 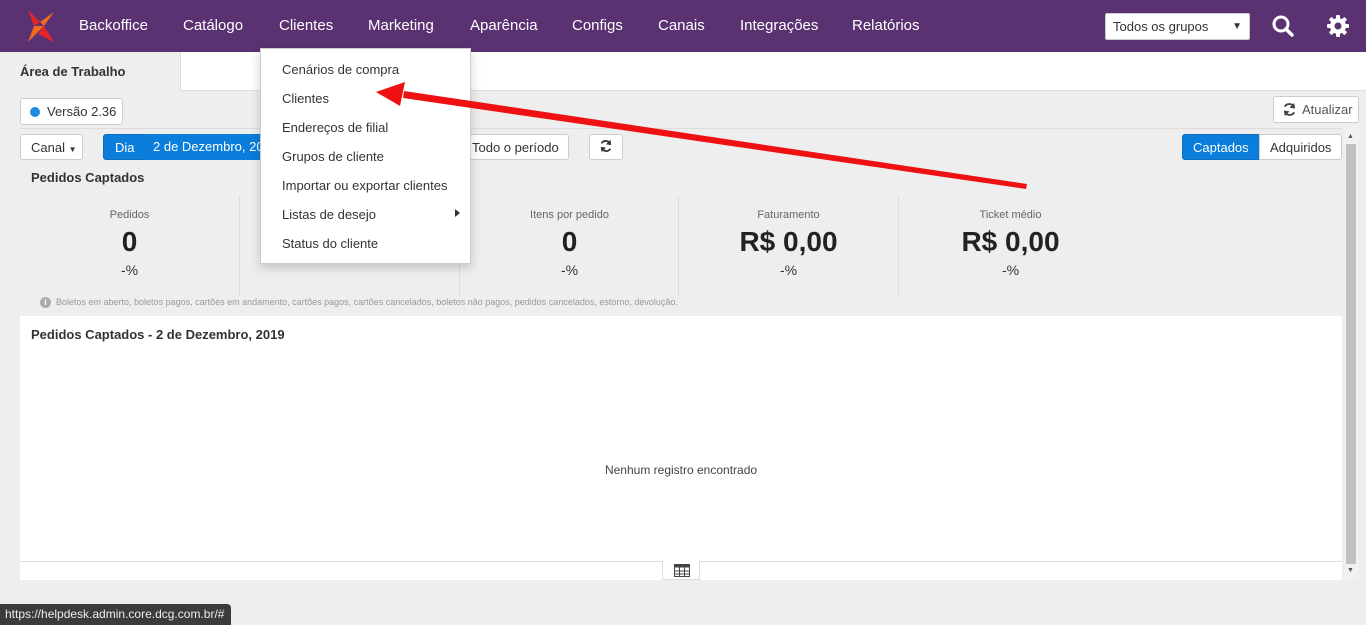 I want to click on canal-label: Canal, so click(x=48, y=147).